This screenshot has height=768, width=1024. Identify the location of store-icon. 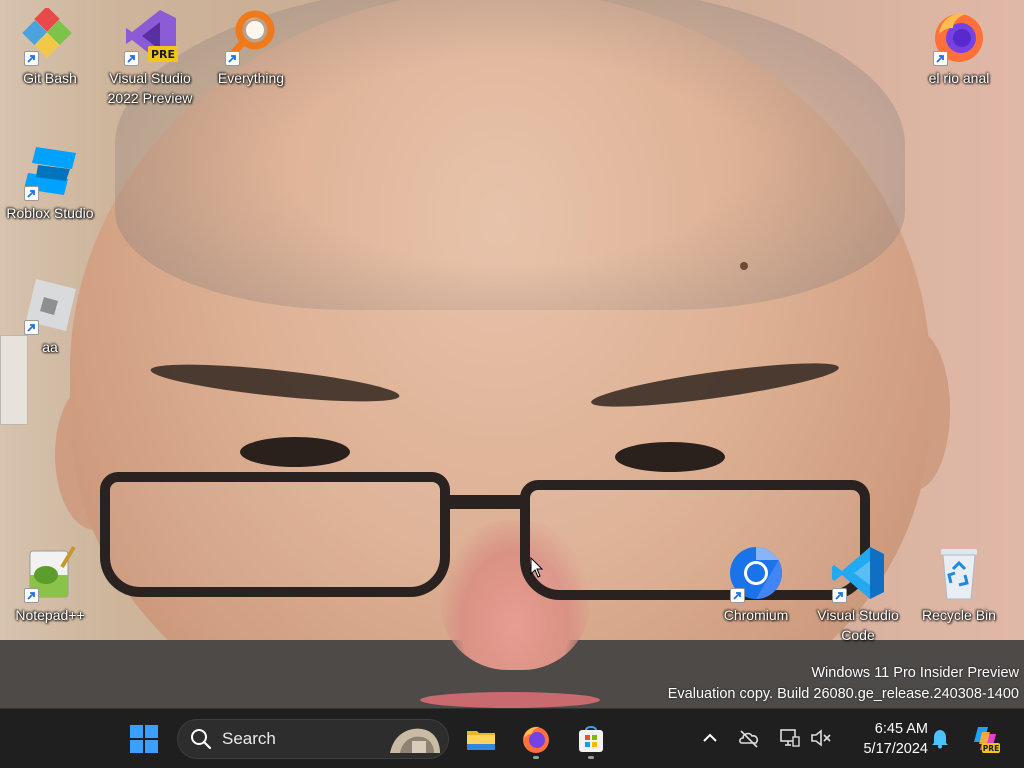
(591, 739).